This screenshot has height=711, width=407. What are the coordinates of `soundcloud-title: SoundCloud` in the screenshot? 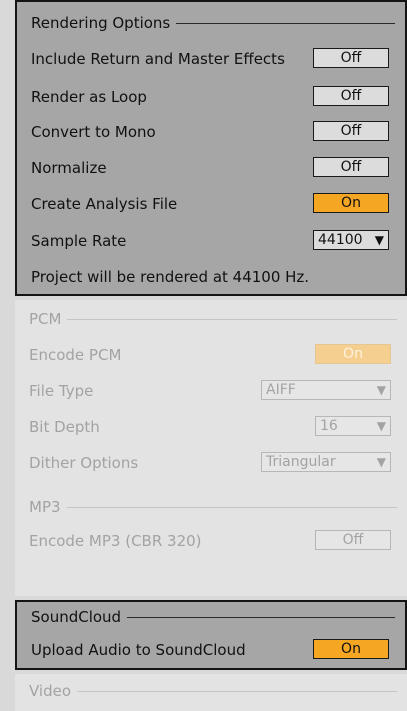 It's located at (76, 617).